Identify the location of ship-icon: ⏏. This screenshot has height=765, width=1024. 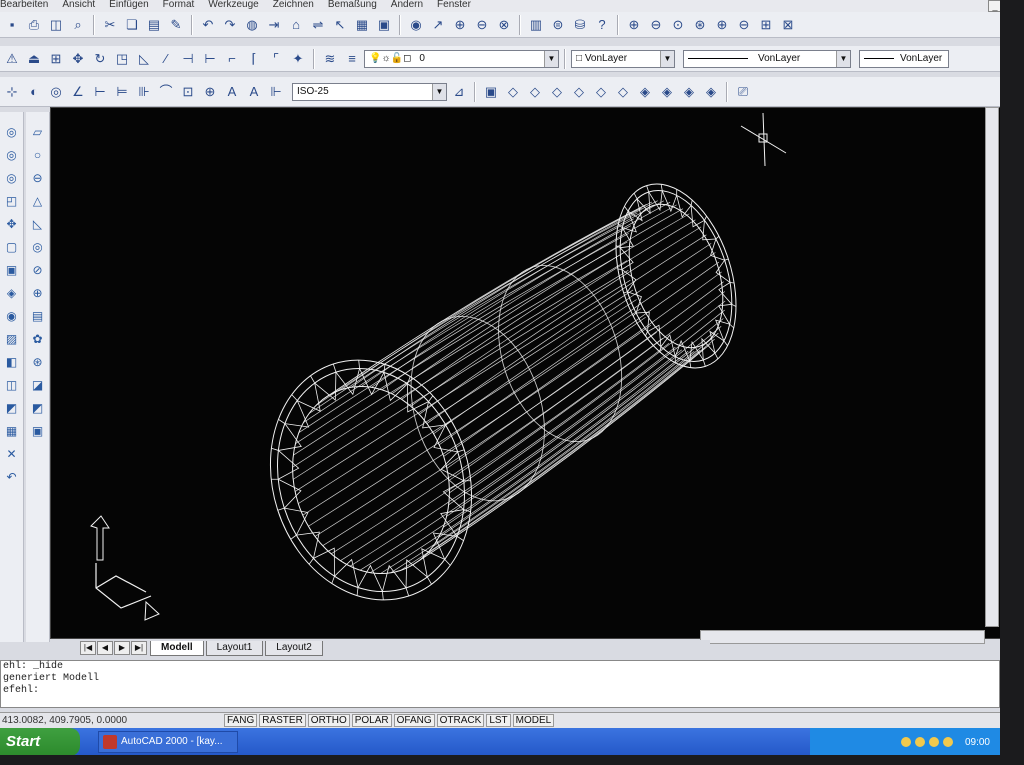
(34, 59).